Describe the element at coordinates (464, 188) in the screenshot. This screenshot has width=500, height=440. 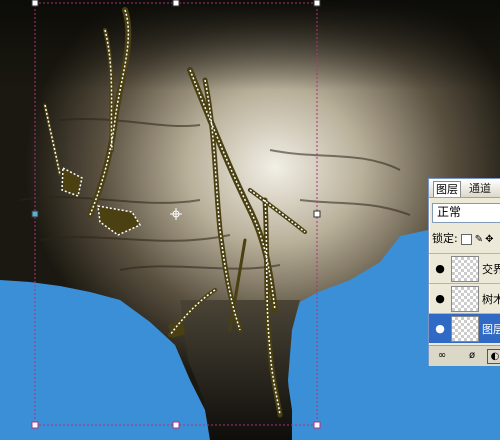
I see `panel-tabs: 图层 通道` at that location.